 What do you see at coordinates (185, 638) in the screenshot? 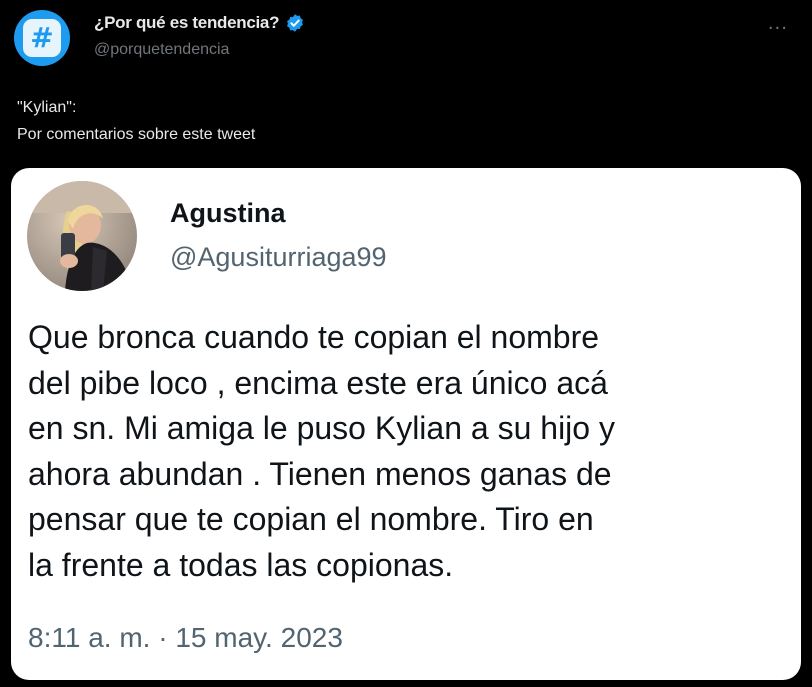
I see `tweet-timestamp: 8:11 a. m. · 15 may. 2023` at bounding box center [185, 638].